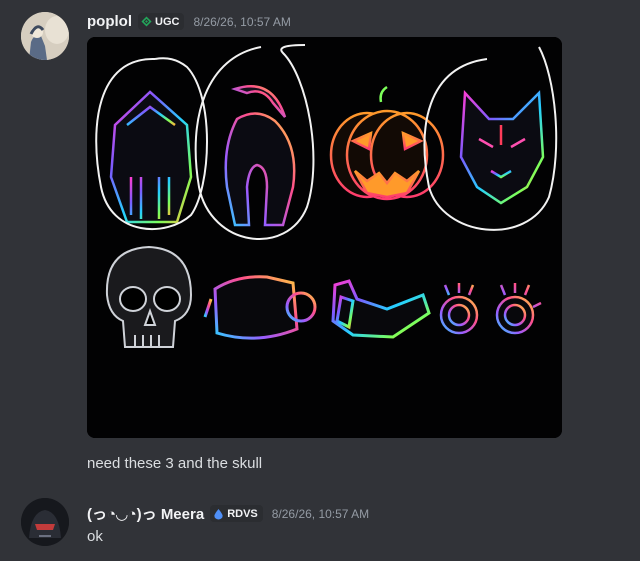 This screenshot has height=561, width=640. What do you see at coordinates (95, 536) in the screenshot?
I see `message-text: ok` at bounding box center [95, 536].